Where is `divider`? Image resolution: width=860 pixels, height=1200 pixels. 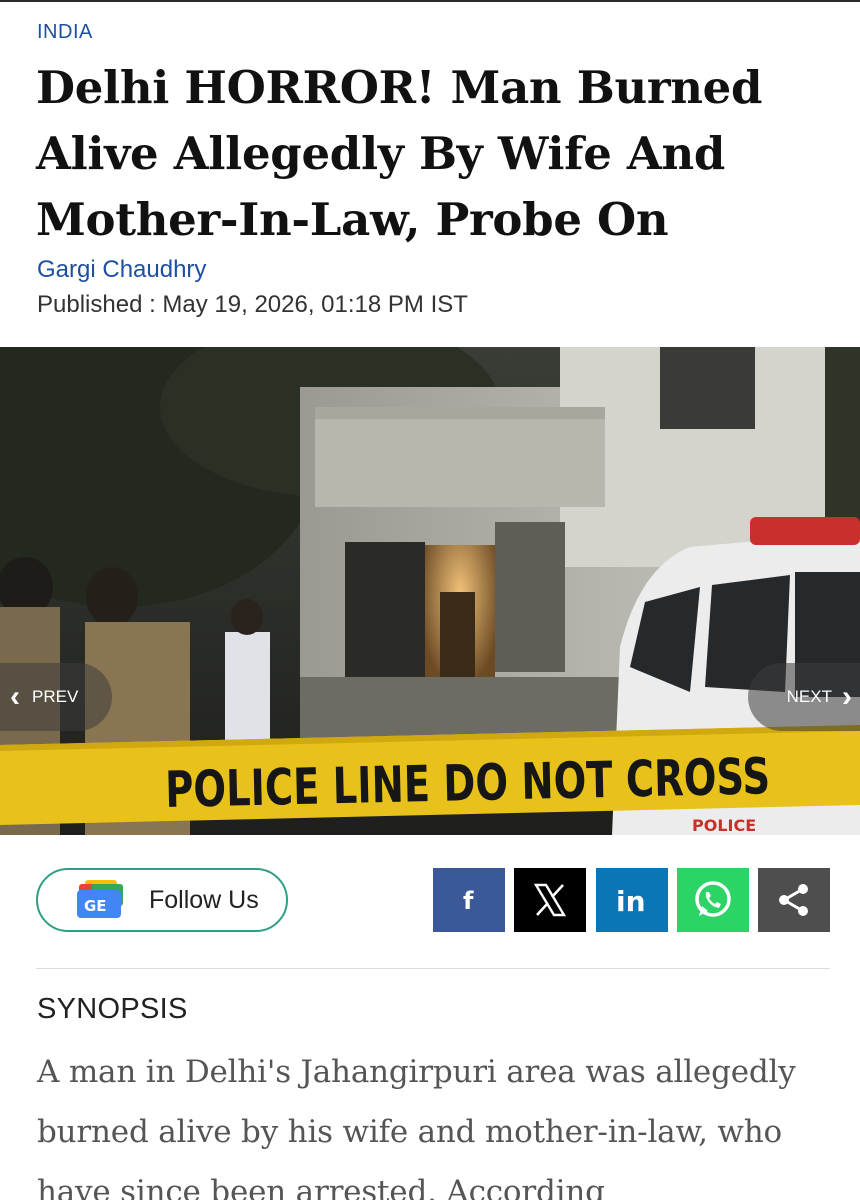
divider is located at coordinates (433, 968).